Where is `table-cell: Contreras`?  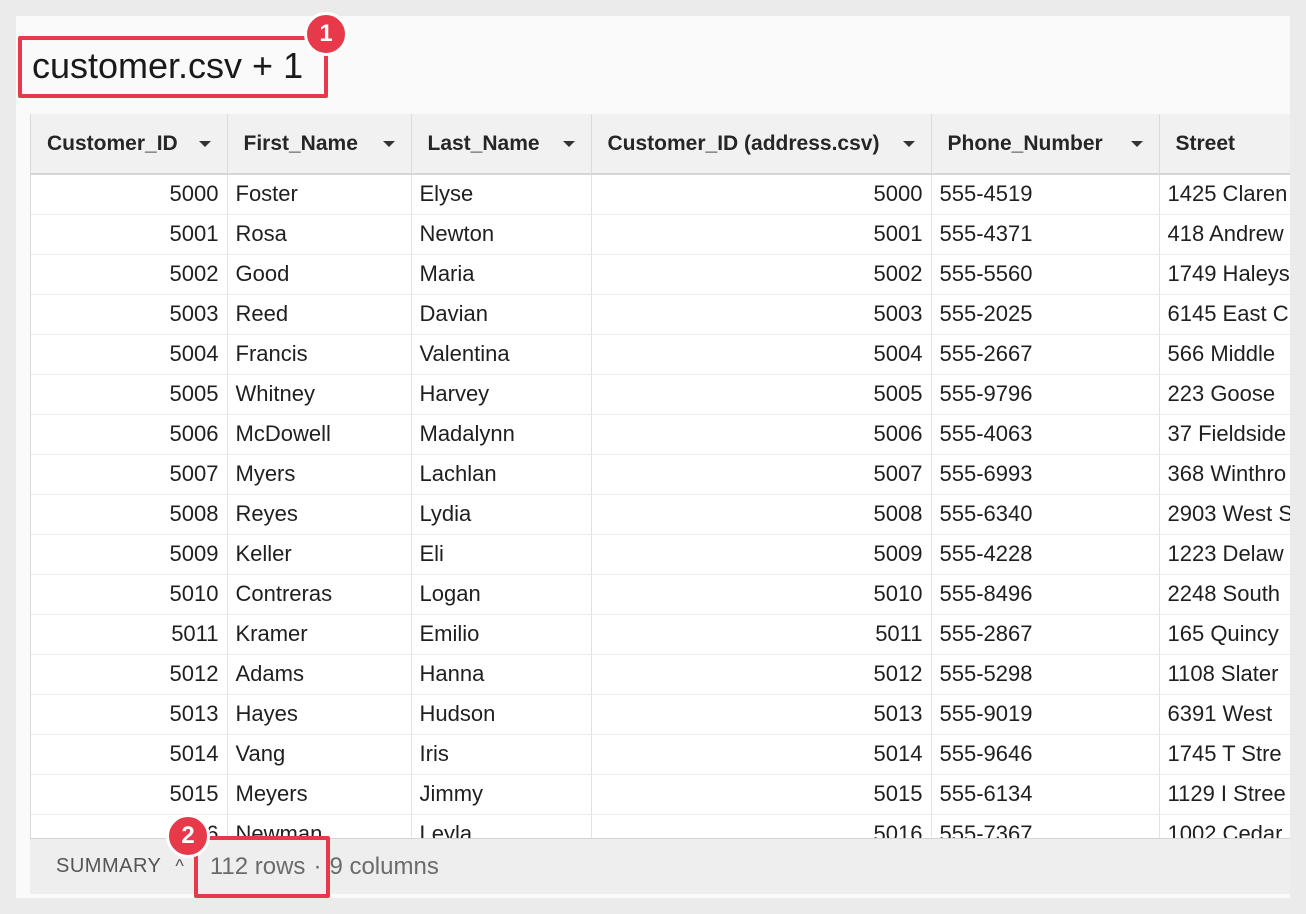 table-cell: Contreras is located at coordinates (319, 594).